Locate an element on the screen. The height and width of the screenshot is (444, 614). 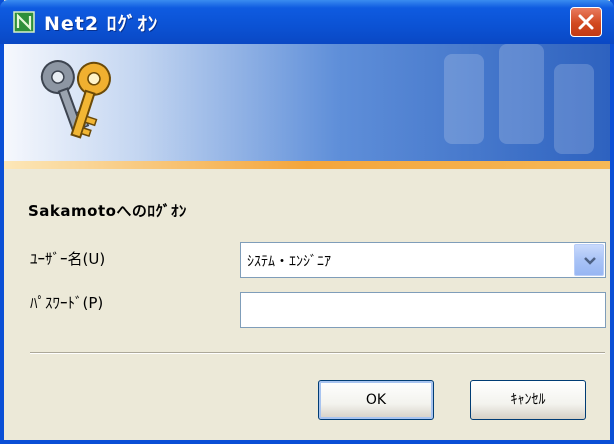
chevron-down-icon is located at coordinates (590, 261).